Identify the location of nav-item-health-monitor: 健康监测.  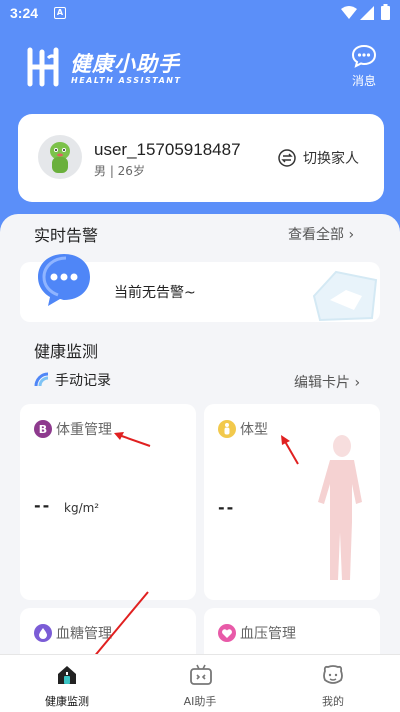
(67, 683).